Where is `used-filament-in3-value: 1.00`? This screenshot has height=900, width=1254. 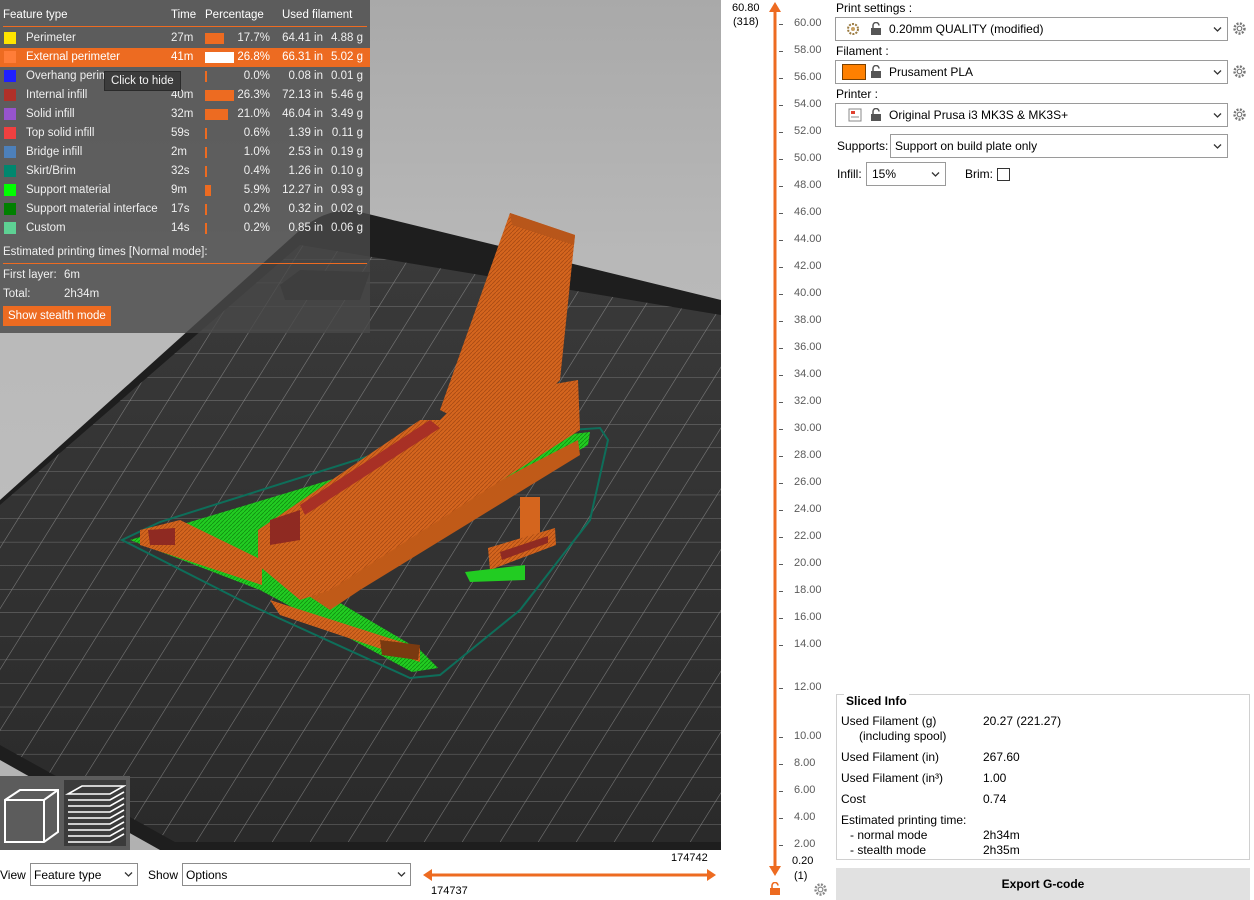
used-filament-in3-value: 1.00 is located at coordinates (995, 778).